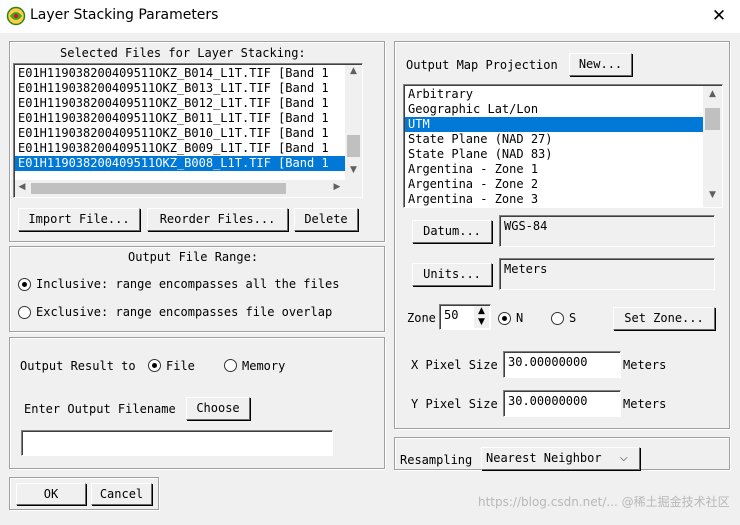 The width and height of the screenshot is (740, 525). What do you see at coordinates (554, 154) in the screenshot?
I see `projection-list-item: State Plane (NAD 83)` at bounding box center [554, 154].